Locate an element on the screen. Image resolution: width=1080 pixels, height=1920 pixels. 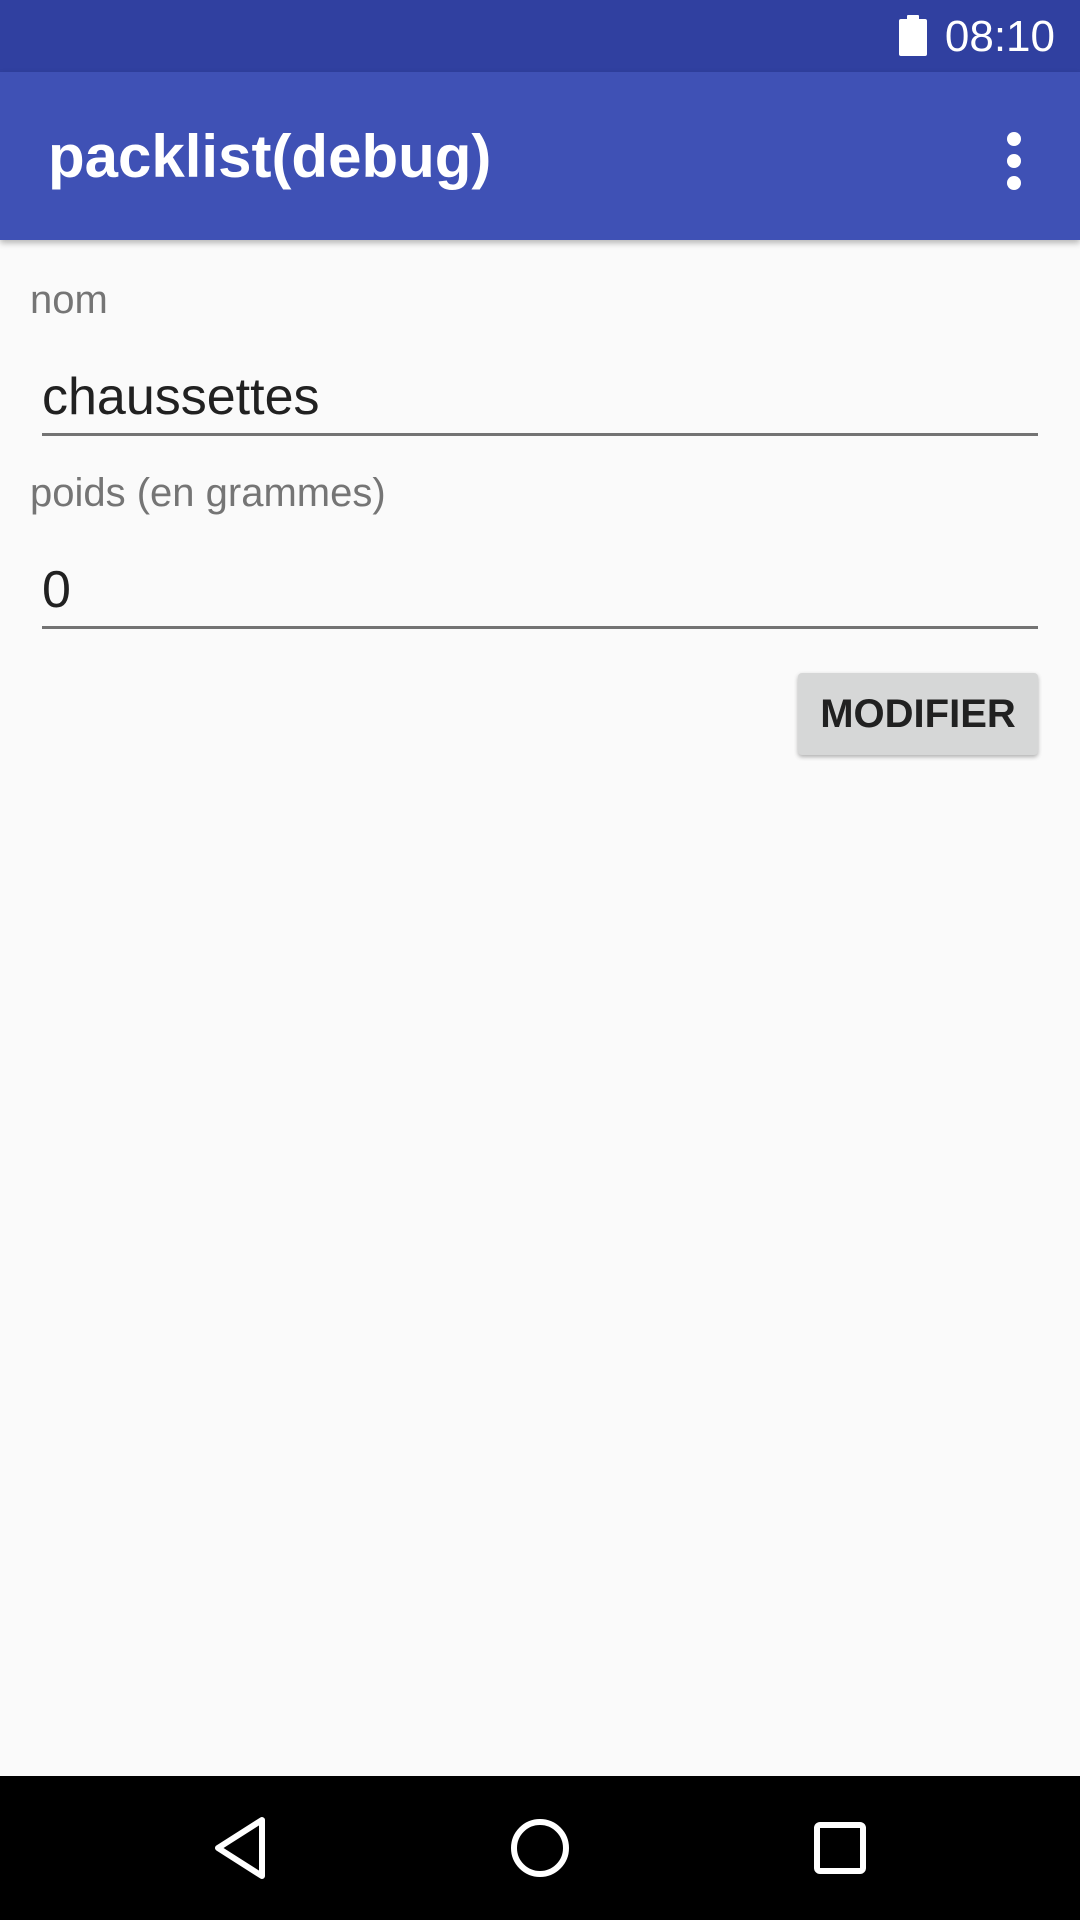
navigation-bar is located at coordinates (540, 1848).